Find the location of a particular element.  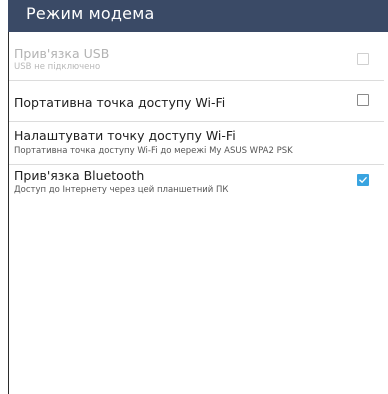

page-title: Режим модема is located at coordinates (90, 13).